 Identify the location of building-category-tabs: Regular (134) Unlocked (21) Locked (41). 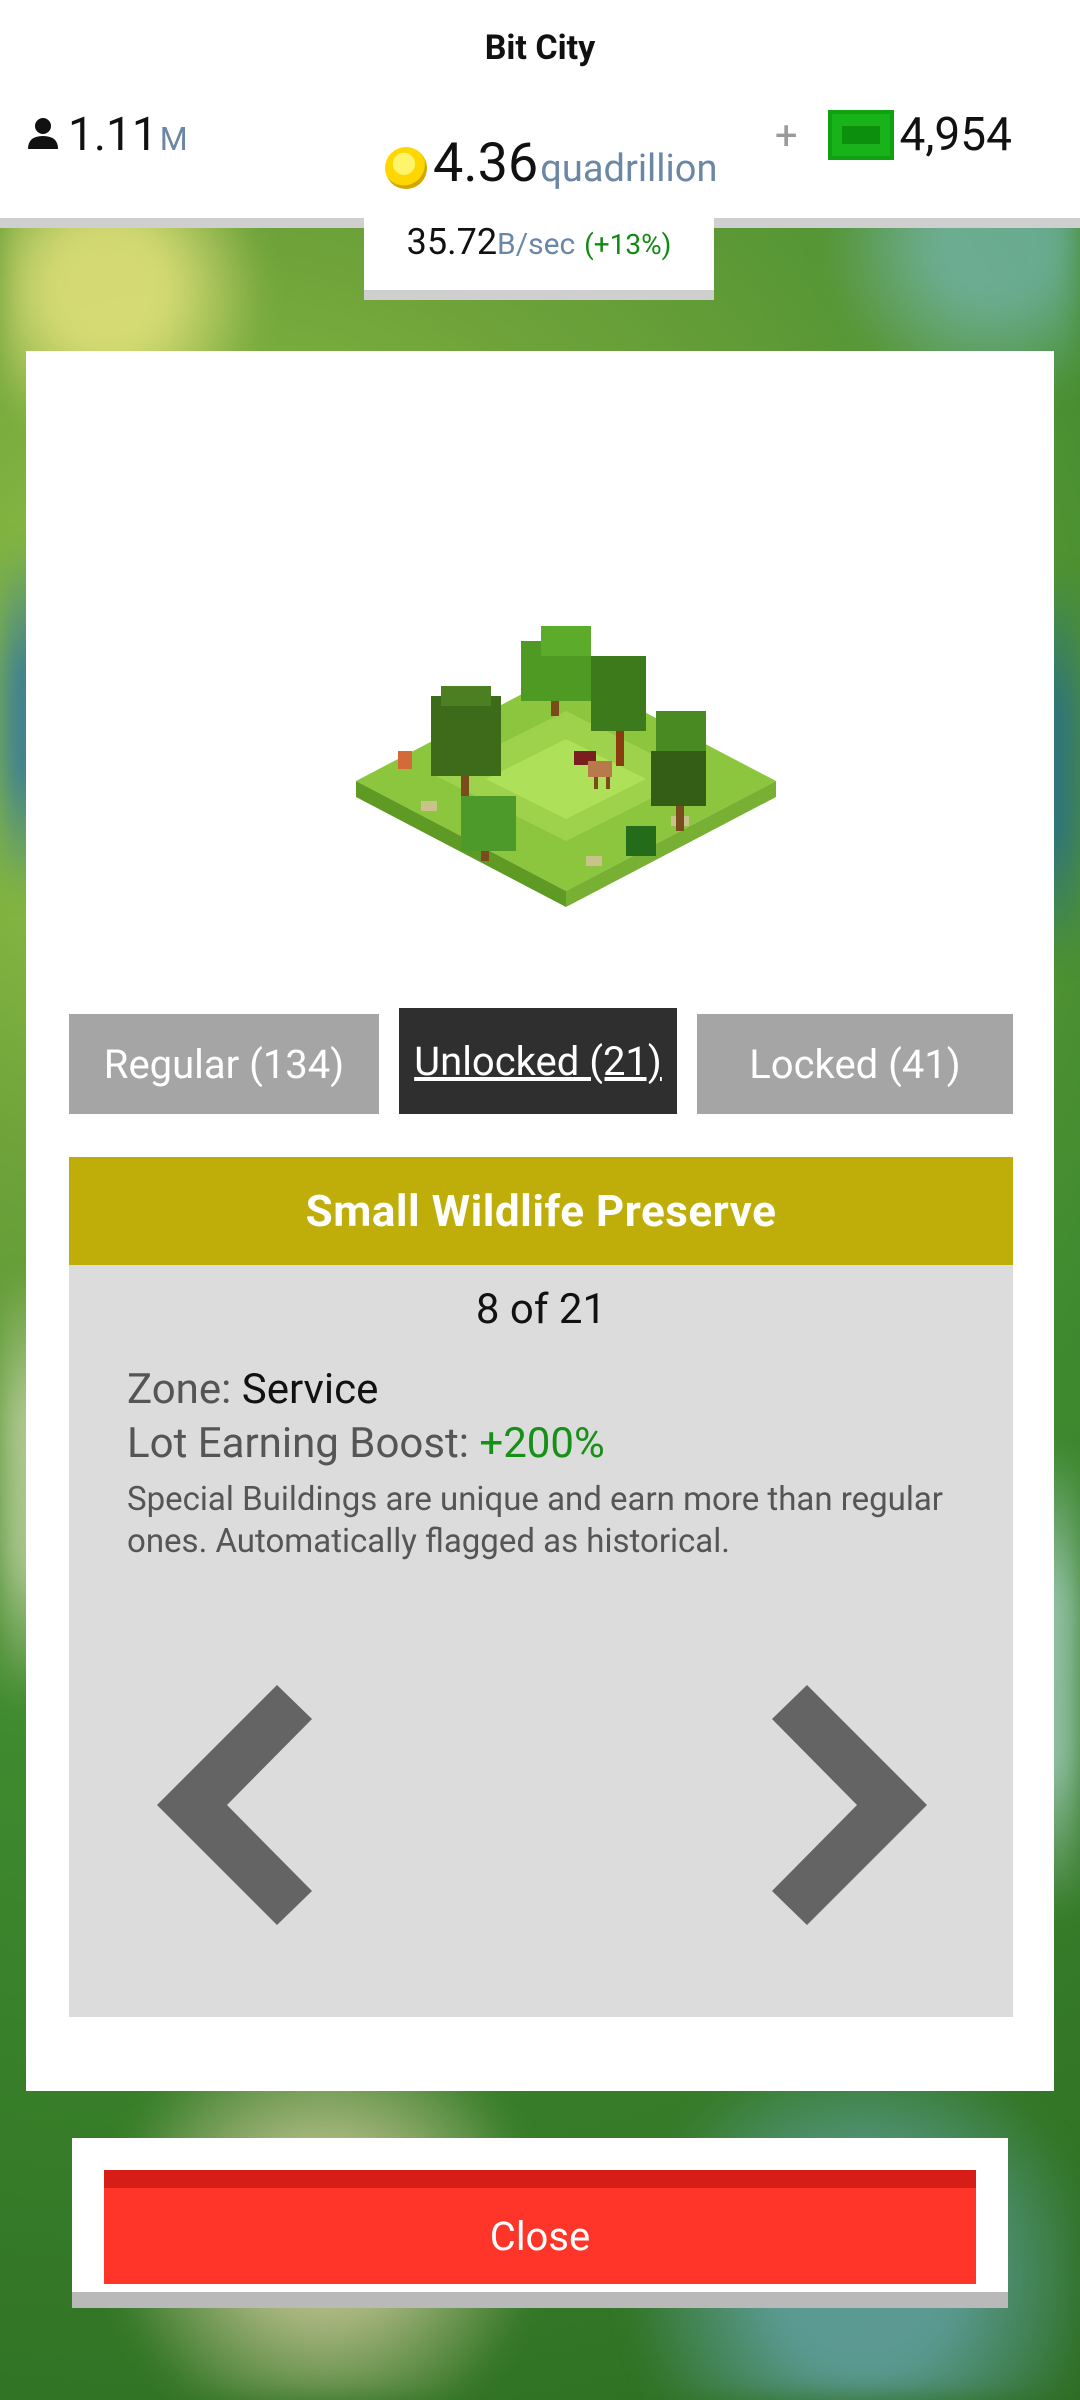
(541, 1061).